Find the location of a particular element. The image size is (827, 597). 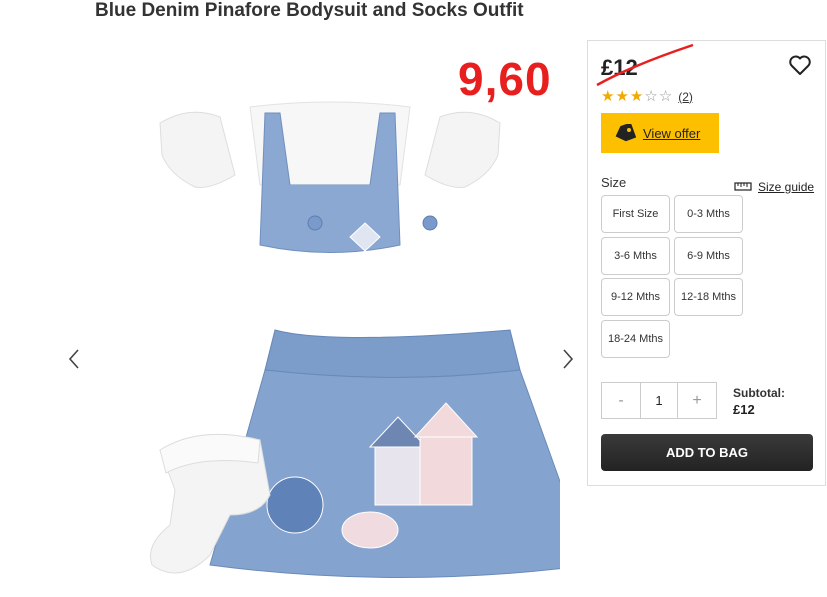

size-option-0-3-mths: 0-3 Mths is located at coordinates (708, 214).